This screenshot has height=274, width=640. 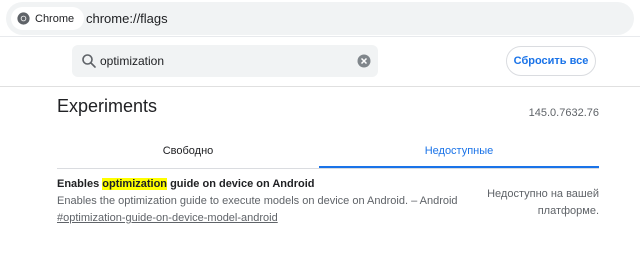 What do you see at coordinates (241, 184) in the screenshot?
I see `experiment-title-suffix: guide on device on Android` at bounding box center [241, 184].